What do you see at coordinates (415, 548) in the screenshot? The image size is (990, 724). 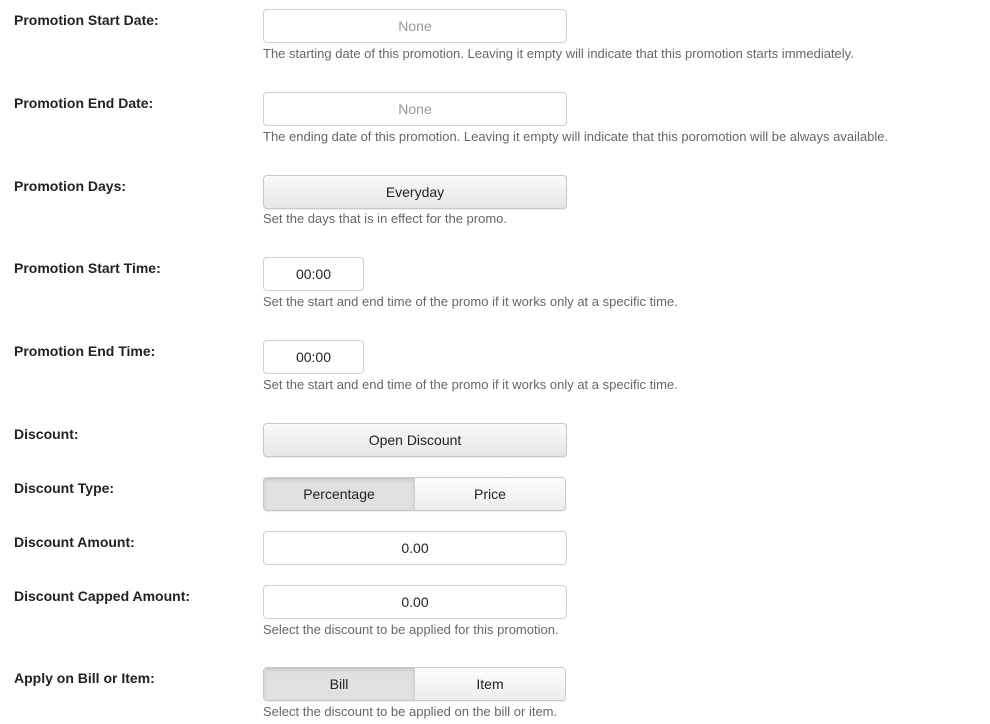 I see `discount-amount-input: 0.00` at bounding box center [415, 548].